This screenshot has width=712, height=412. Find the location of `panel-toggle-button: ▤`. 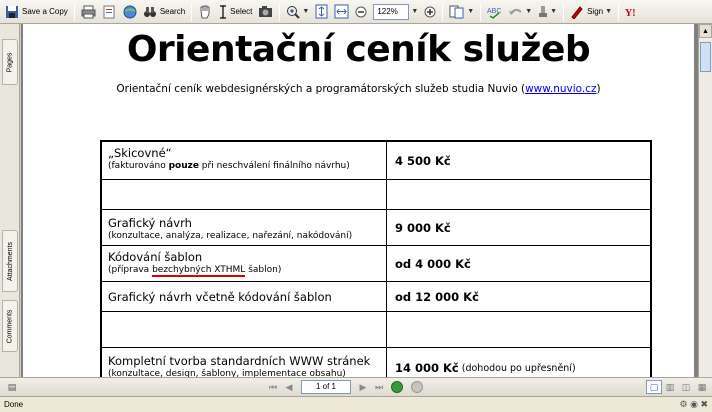

panel-toggle-button: ▤ is located at coordinates (12, 387).